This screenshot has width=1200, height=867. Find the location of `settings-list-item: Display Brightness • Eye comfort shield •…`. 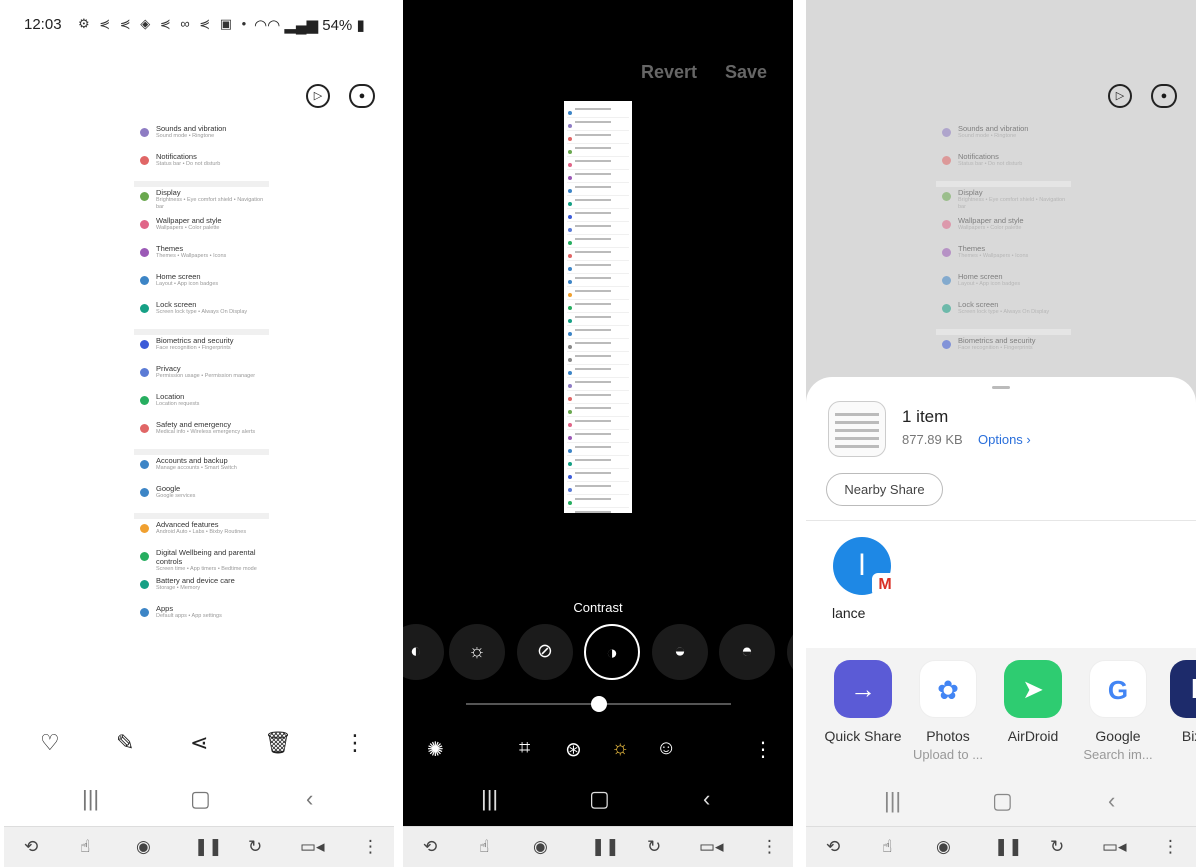

settings-list-item: Display Brightness • Eye comfort shield •… is located at coordinates (201, 202).